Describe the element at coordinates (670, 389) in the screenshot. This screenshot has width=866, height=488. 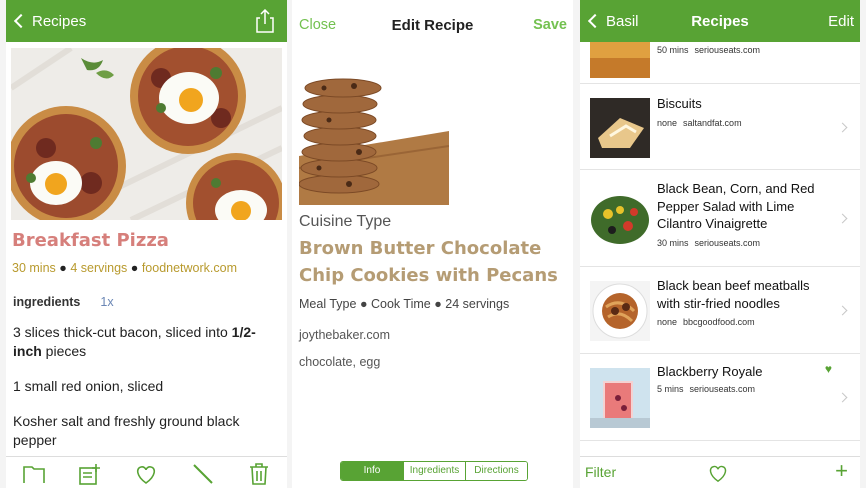
I see `recipe-time: 5 mins` at that location.